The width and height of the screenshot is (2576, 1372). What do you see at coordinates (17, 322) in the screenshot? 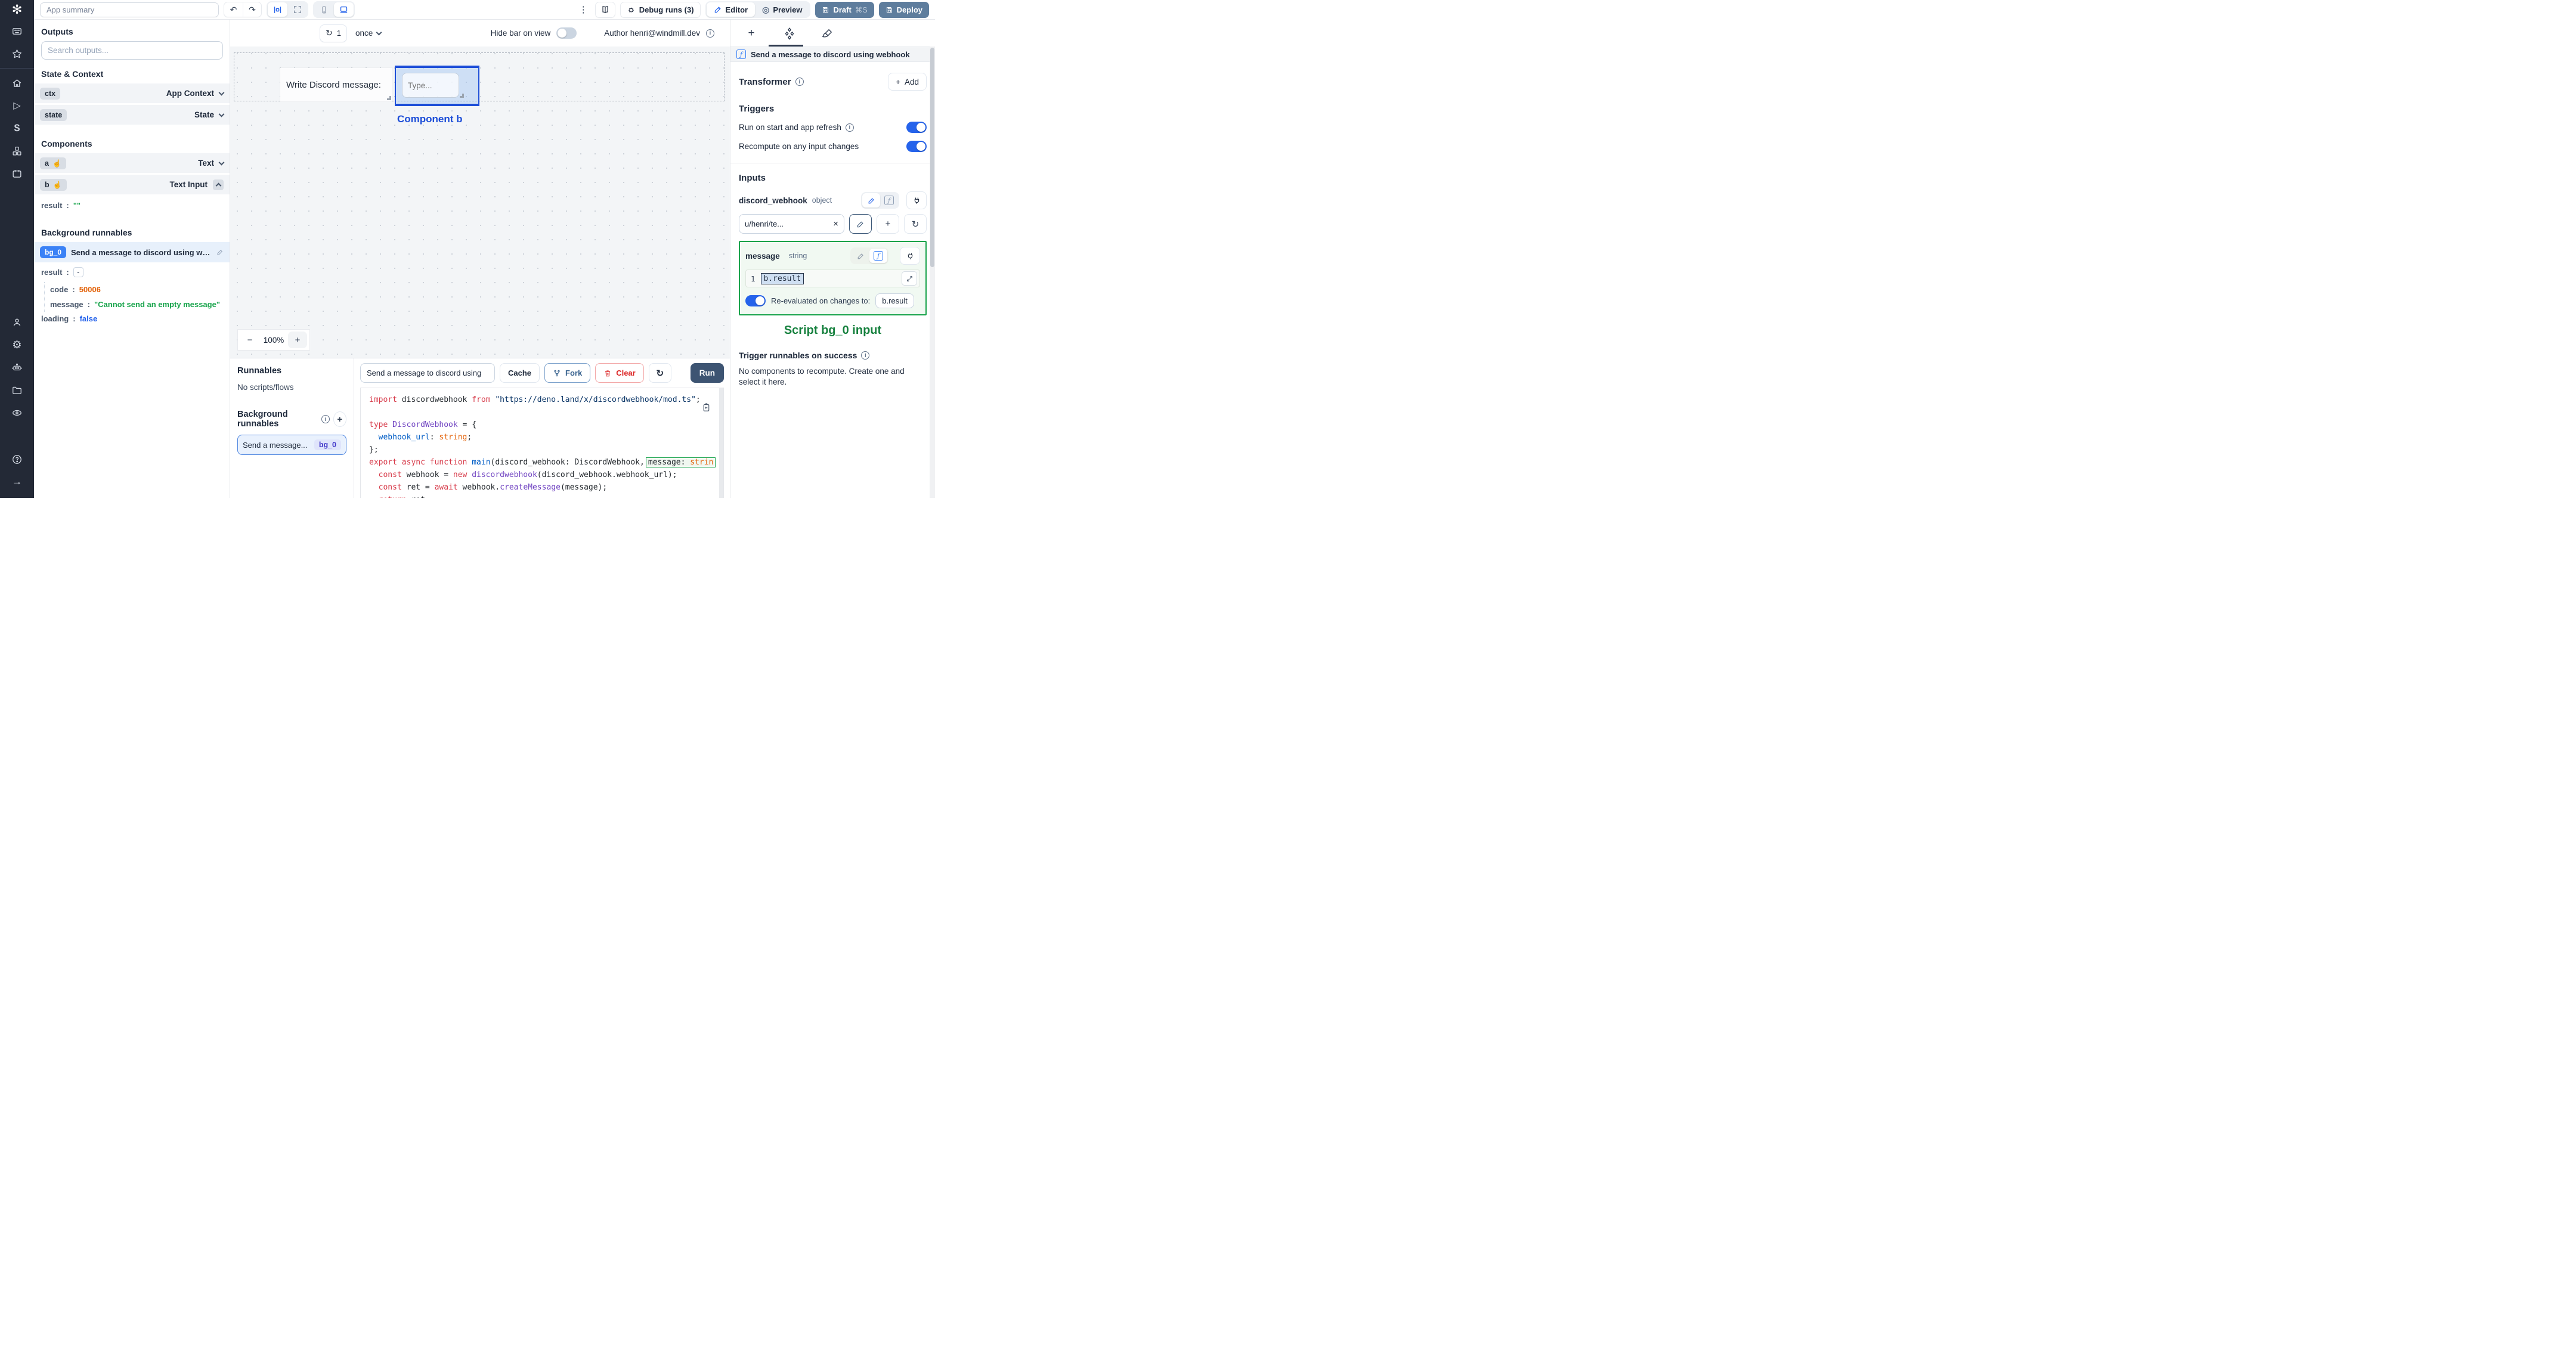
I see `user-icon` at bounding box center [17, 322].